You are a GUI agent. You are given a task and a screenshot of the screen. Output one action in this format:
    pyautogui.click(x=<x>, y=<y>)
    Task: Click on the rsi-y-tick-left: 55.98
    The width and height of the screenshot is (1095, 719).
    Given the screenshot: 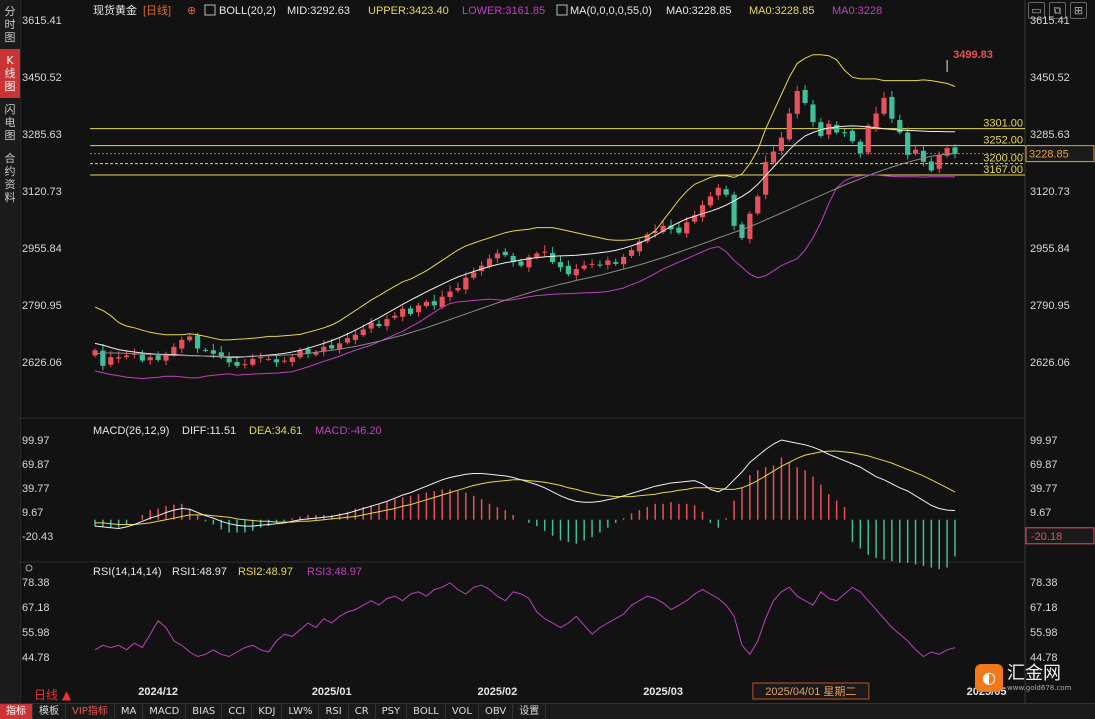 What is the action you would take?
    pyautogui.click(x=36, y=633)
    